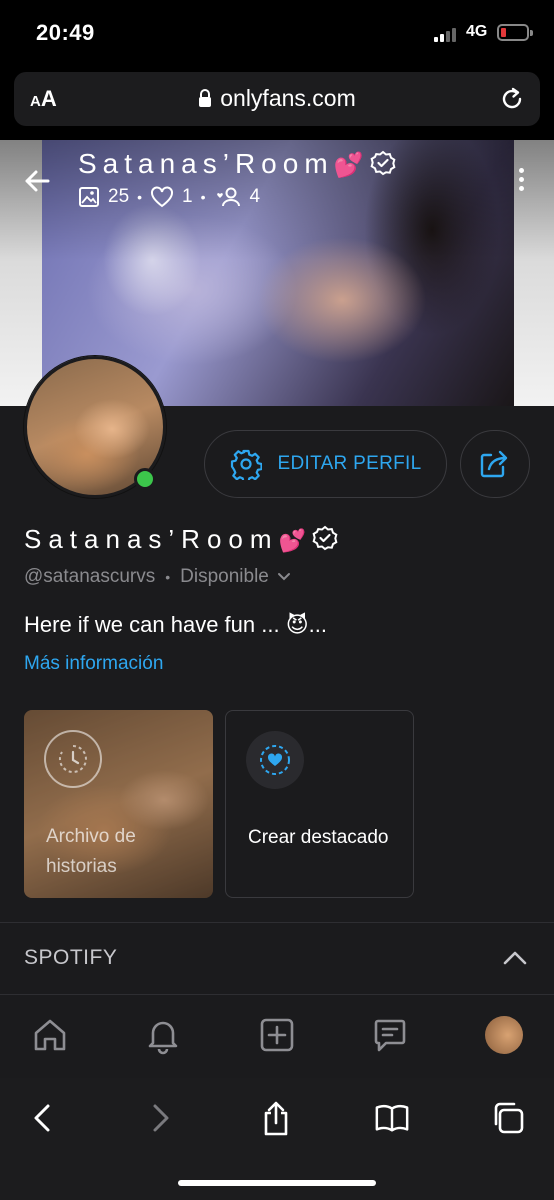  Describe the element at coordinates (145, 479) in the screenshot. I see `online-status-indicator` at that location.